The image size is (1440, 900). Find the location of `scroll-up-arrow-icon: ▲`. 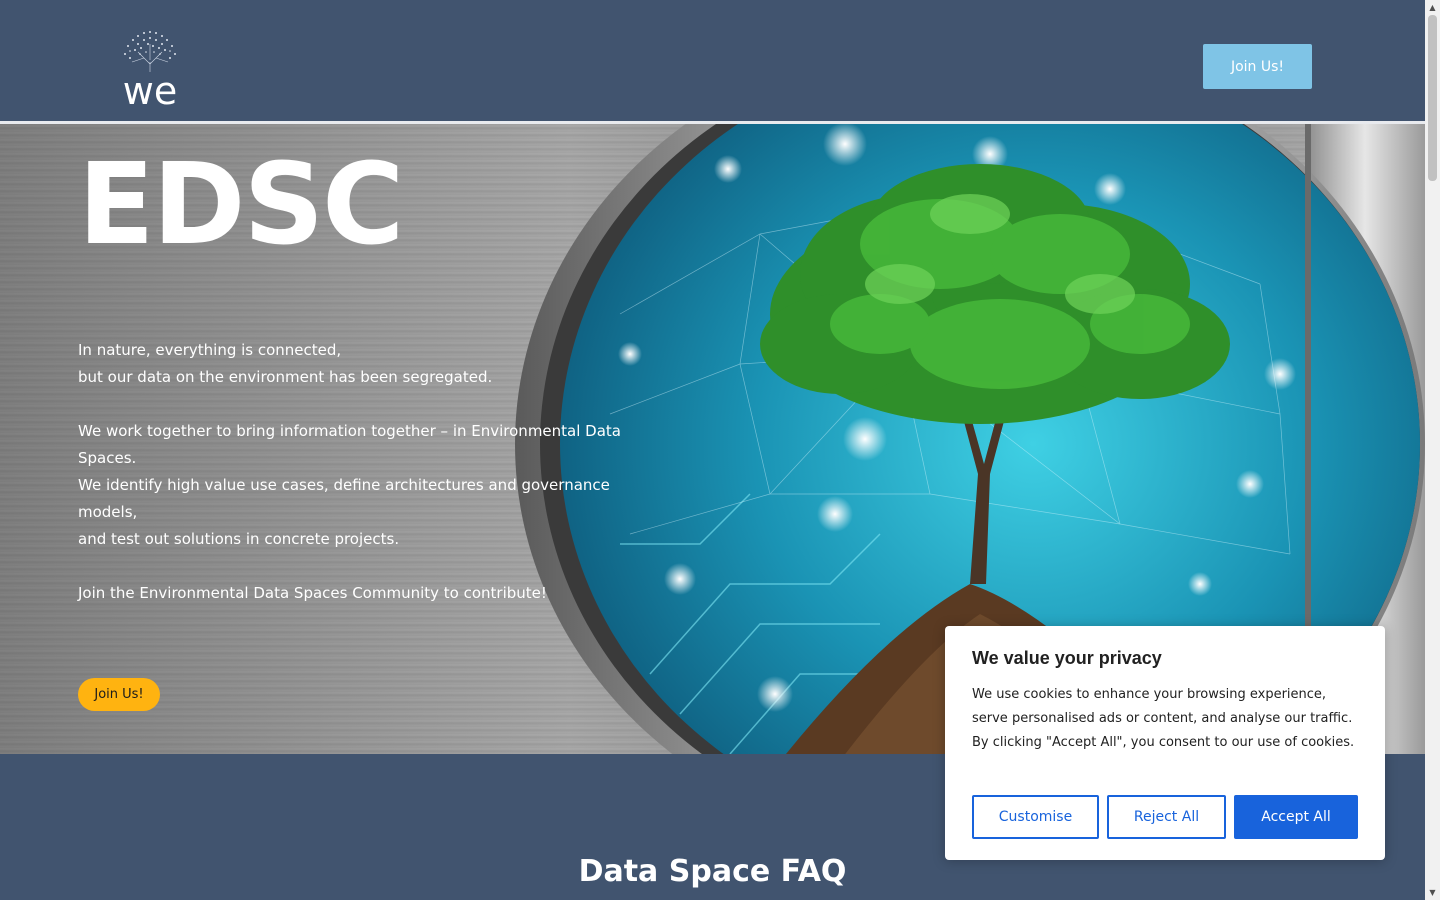

scroll-up-arrow-icon: ▲ is located at coordinates (1432, 7).